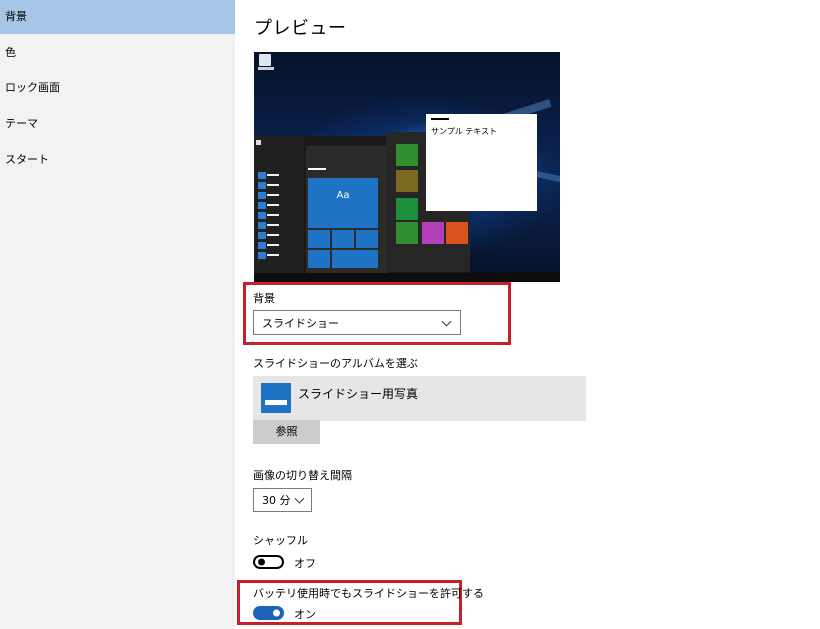 This screenshot has height=629, width=820. What do you see at coordinates (117, 53) in the screenshot?
I see `sidebar-item-color: 色` at bounding box center [117, 53].